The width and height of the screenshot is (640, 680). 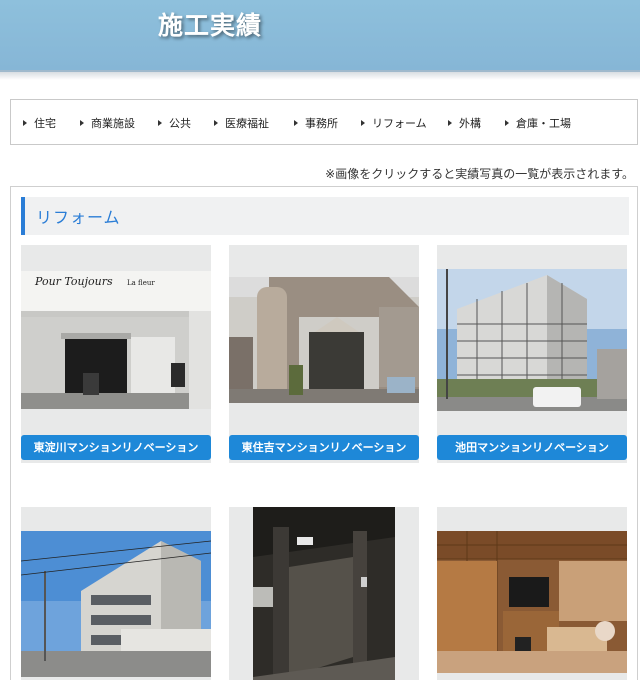 What do you see at coordinates (320, 36) in the screenshot?
I see `page-header: 施工実績` at bounding box center [320, 36].